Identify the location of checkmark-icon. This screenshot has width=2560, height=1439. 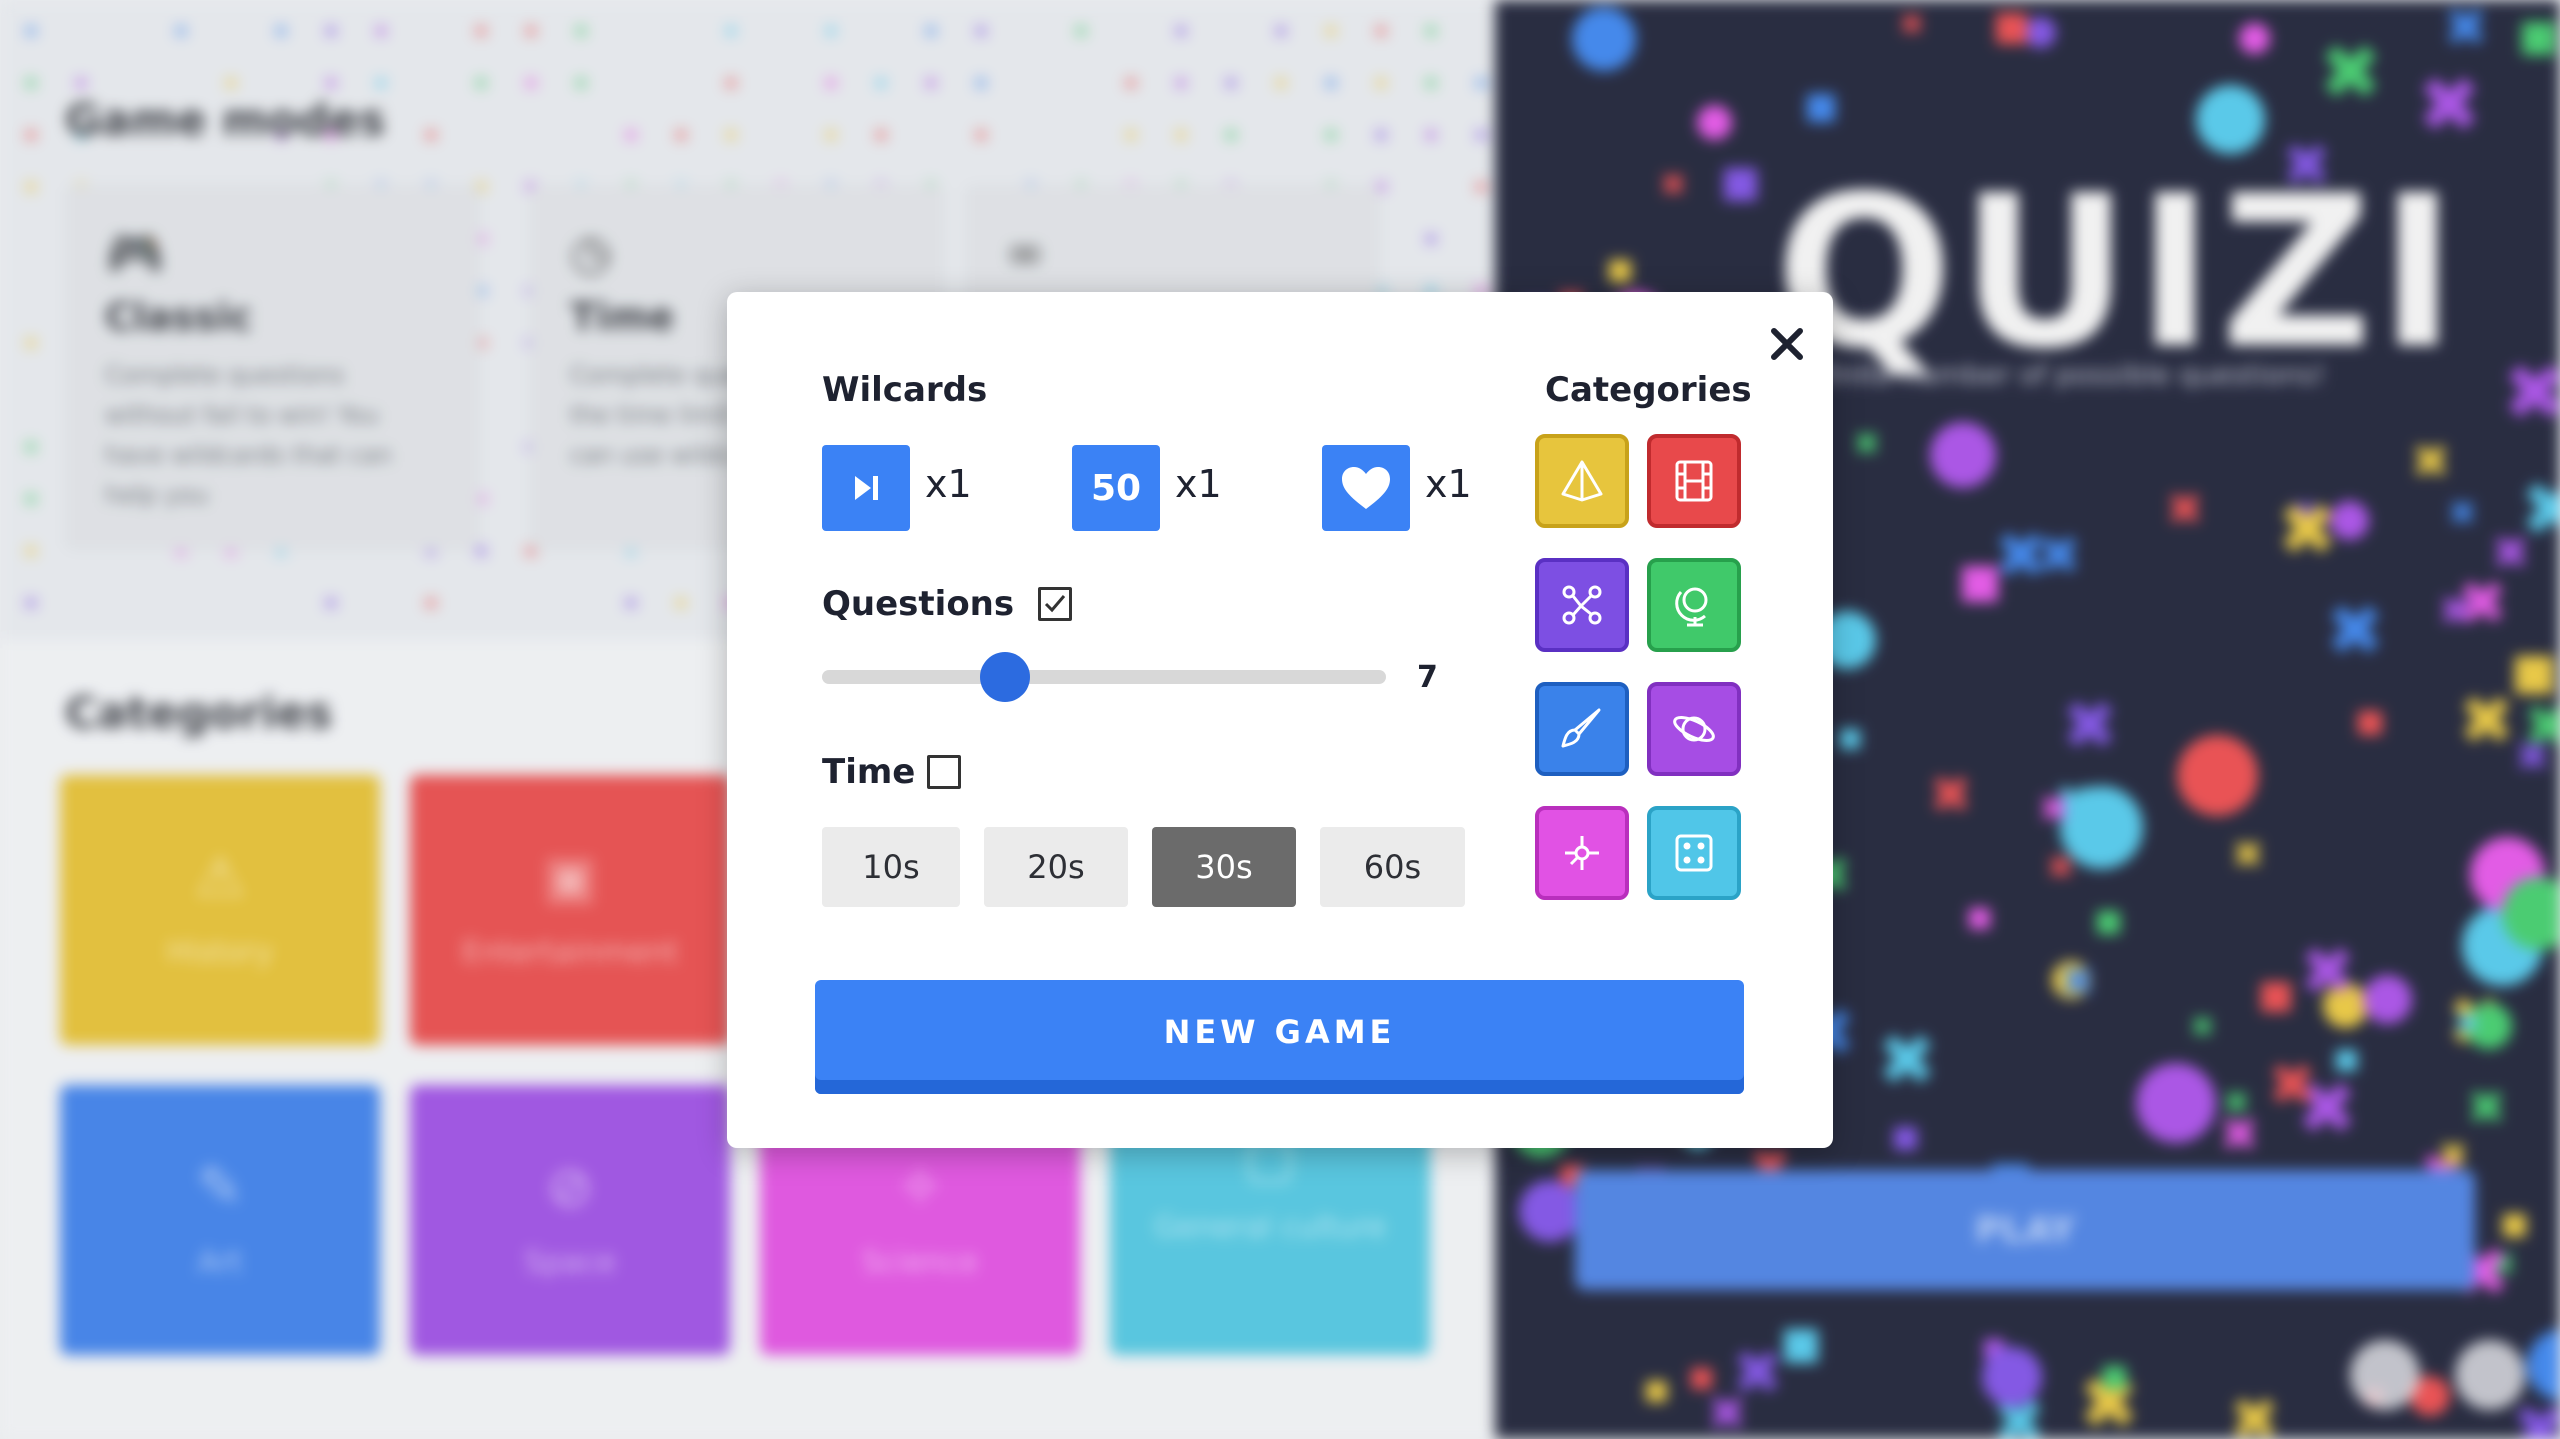
(1055, 604).